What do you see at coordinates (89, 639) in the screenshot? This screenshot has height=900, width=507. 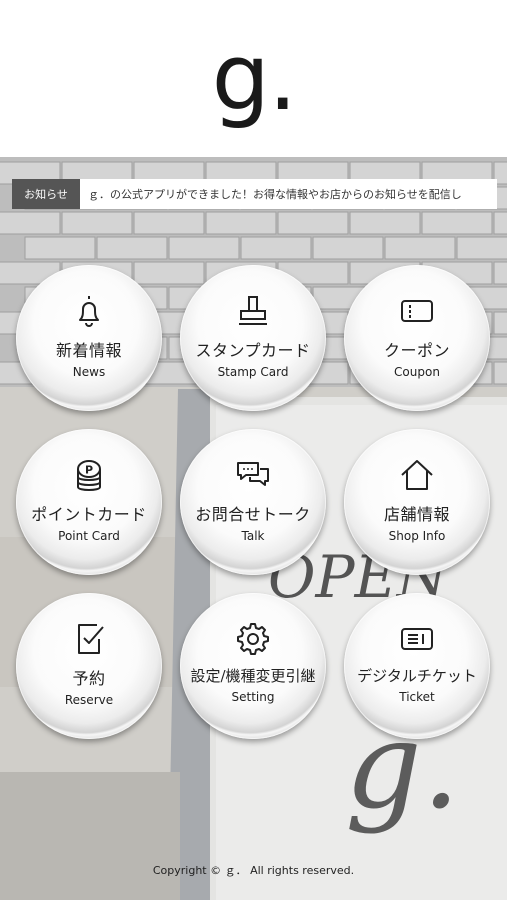 I see `checklist-icon` at bounding box center [89, 639].